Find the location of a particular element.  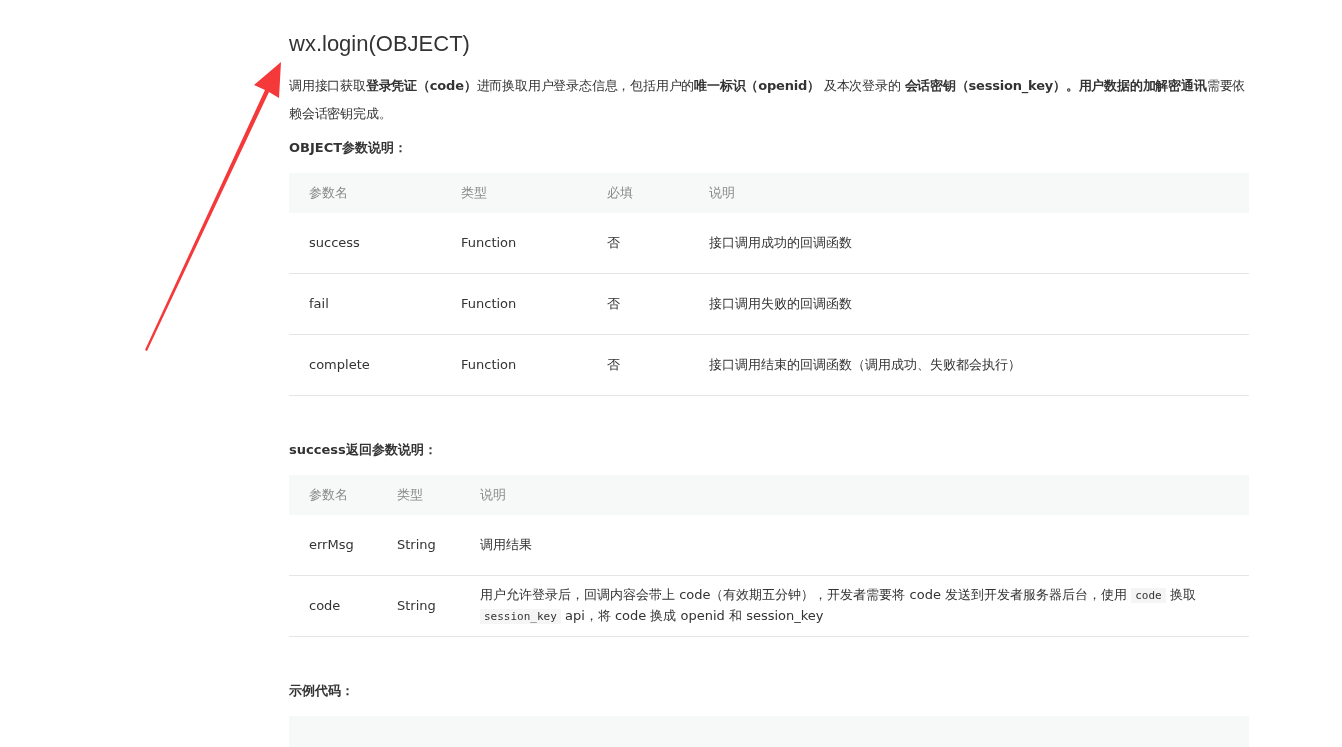

section-heading: OBJECT参数说明： is located at coordinates (349, 148).